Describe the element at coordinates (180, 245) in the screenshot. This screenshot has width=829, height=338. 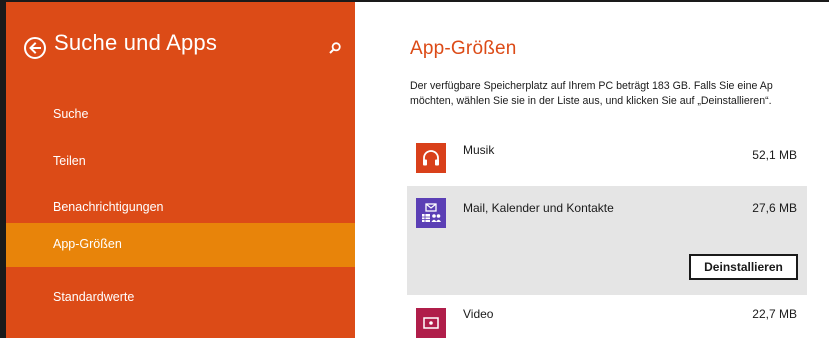
I see `sidebar-item-app-groessen: App-Größen` at that location.